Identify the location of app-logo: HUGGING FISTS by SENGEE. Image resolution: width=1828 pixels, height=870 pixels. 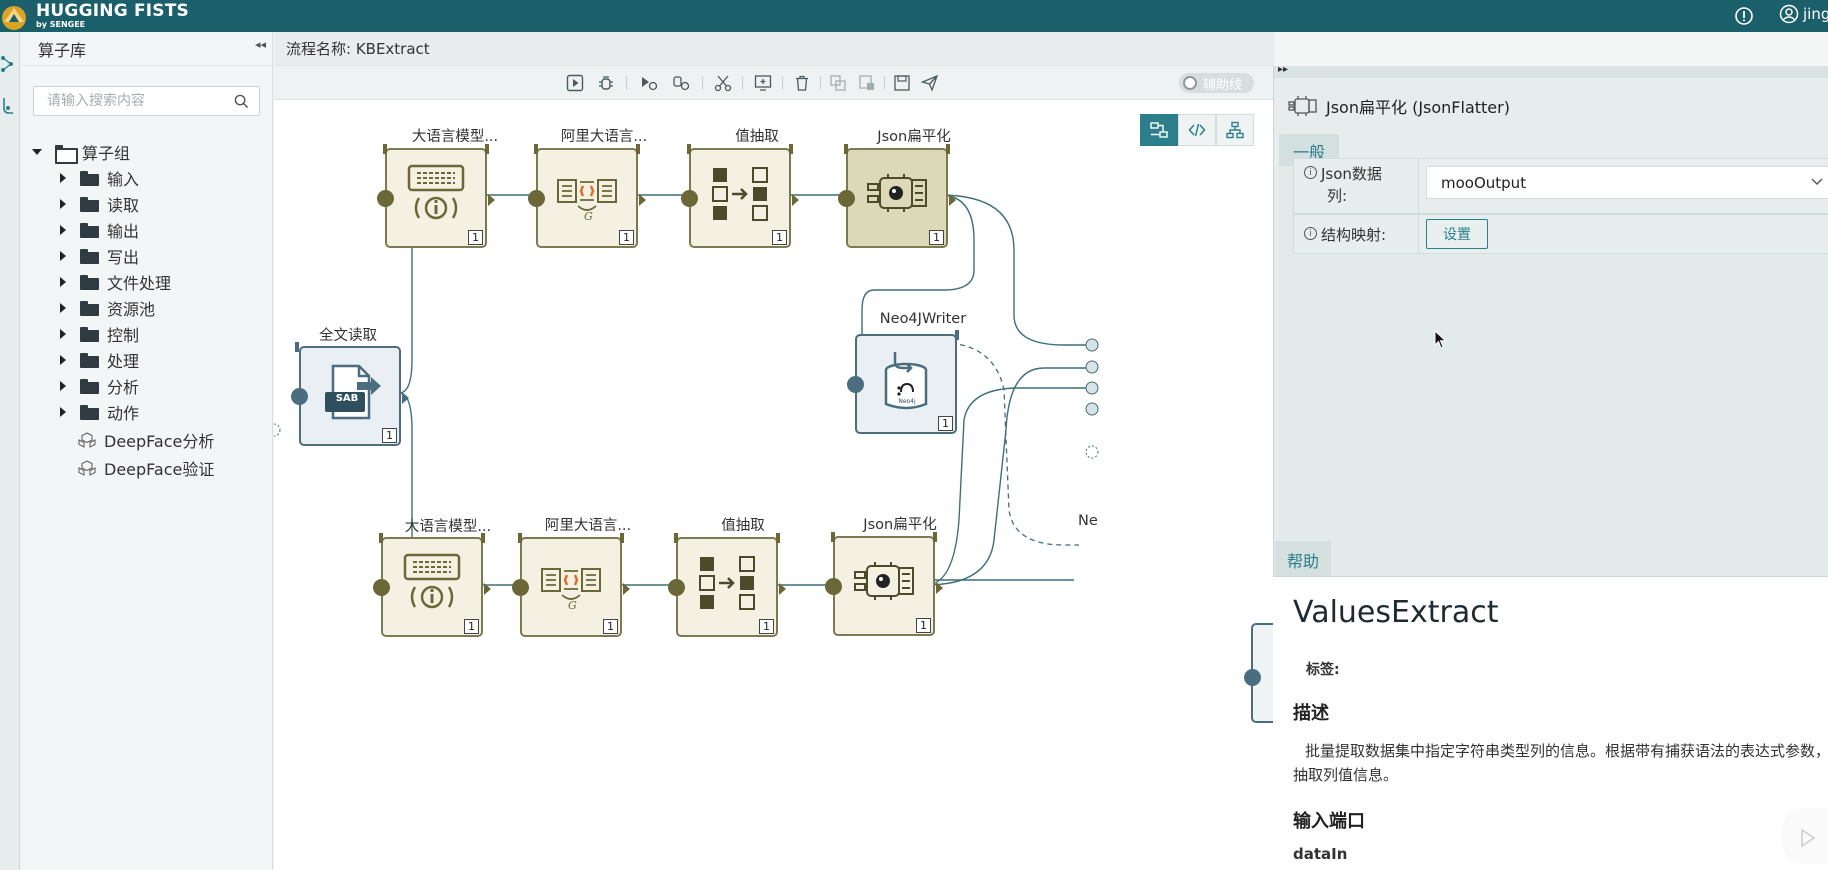
(94, 16).